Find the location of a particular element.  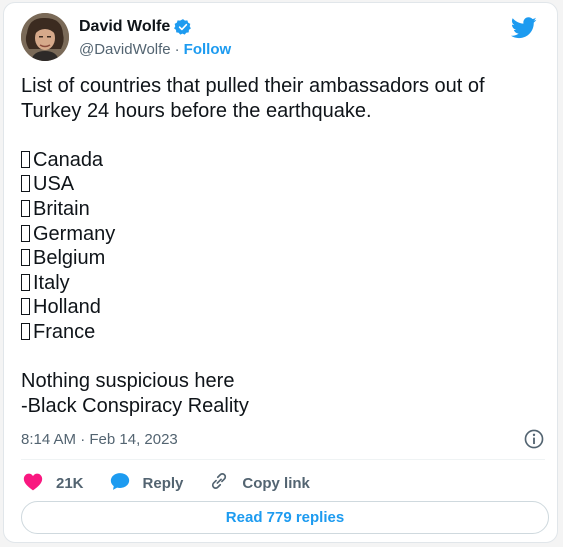

follow-link: Follow is located at coordinates (208, 49).